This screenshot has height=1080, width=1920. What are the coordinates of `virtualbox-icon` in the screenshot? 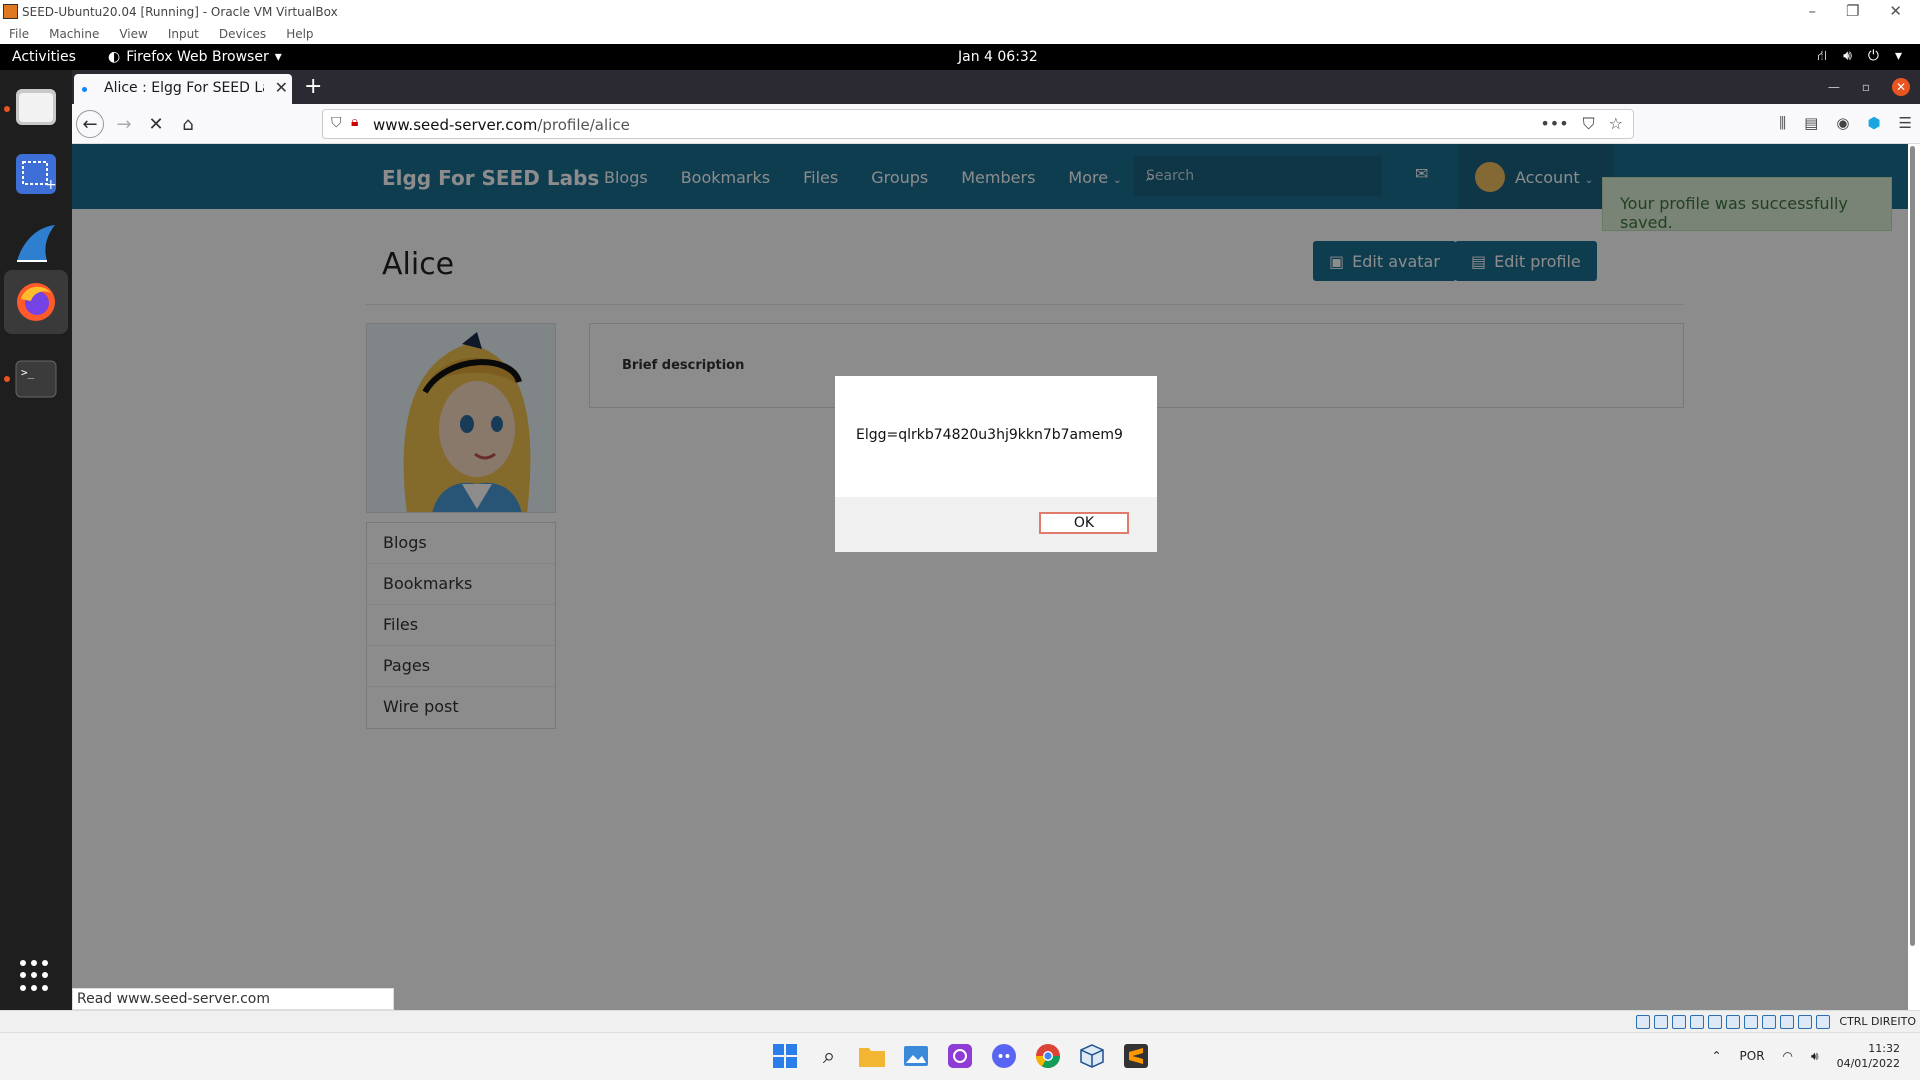 It's located at (10, 11).